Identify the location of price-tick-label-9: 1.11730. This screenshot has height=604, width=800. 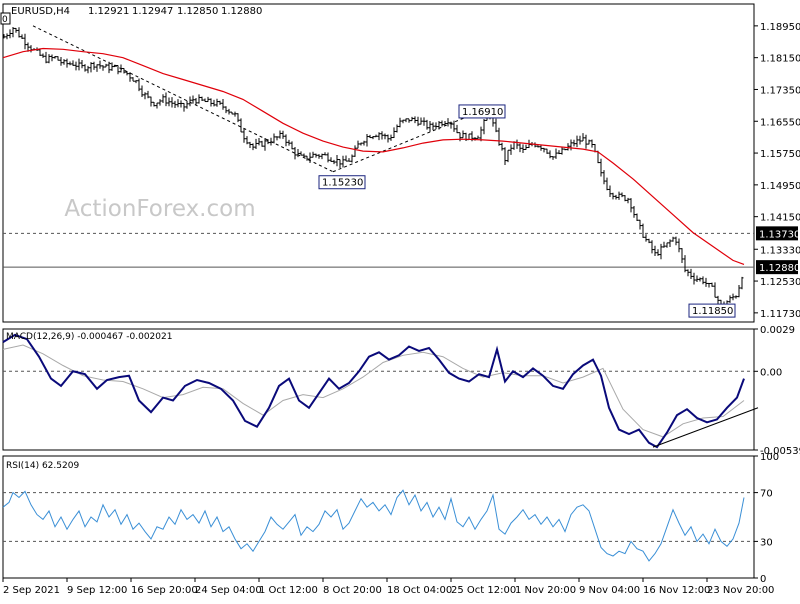
(780, 314).